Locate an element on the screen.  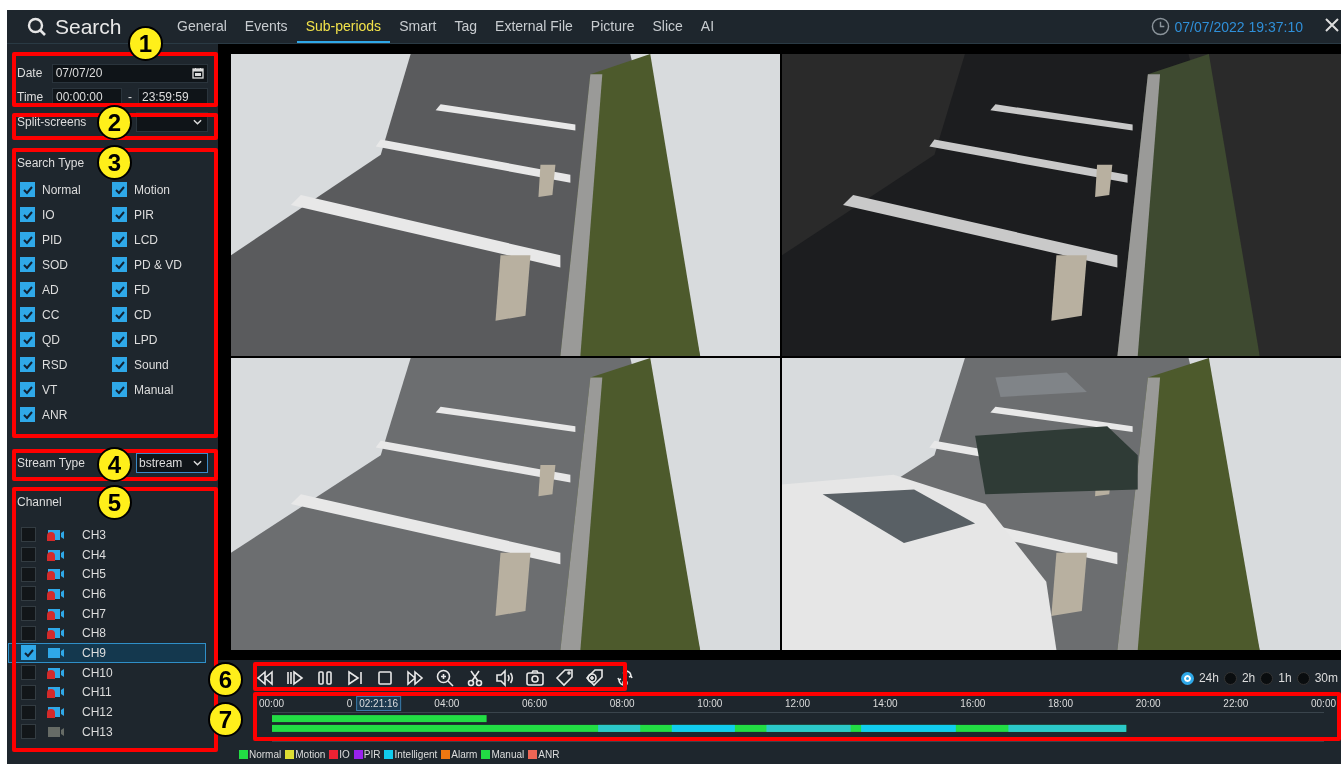
checkbox-label: QD is located at coordinates (51, 339).